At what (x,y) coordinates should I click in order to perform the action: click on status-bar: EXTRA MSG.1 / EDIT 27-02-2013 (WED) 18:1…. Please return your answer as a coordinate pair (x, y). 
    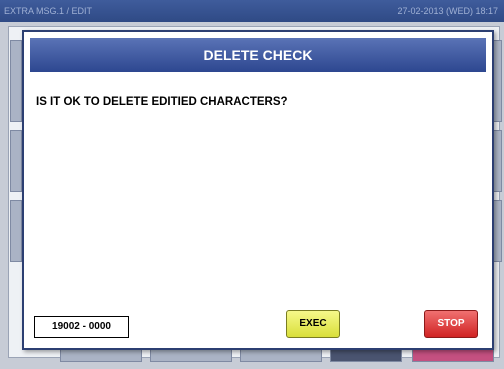
    Looking at the image, I should click on (252, 11).